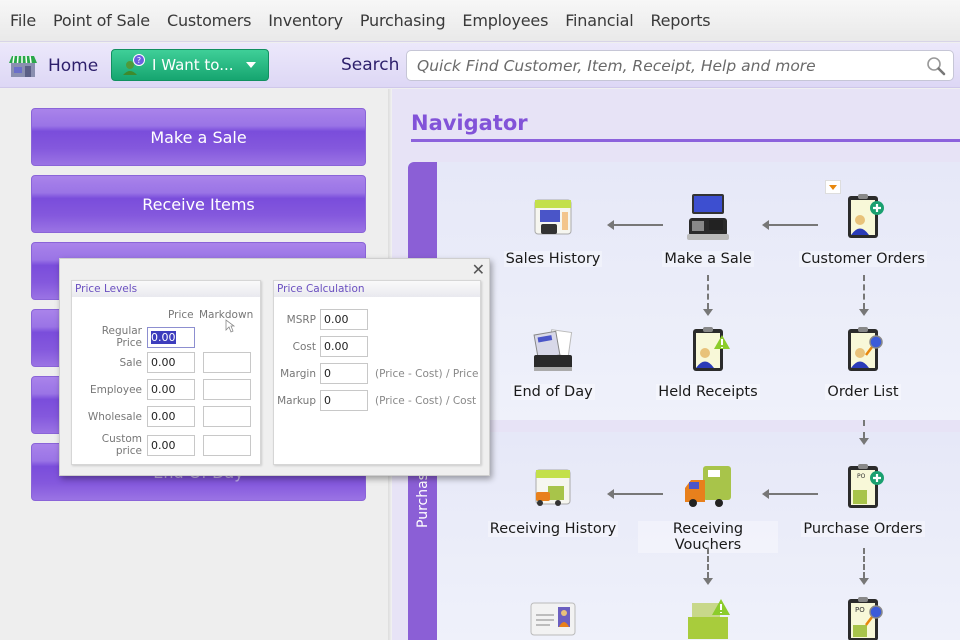 The height and width of the screenshot is (640, 960). I want to click on nav-node-label: Order List, so click(863, 392).